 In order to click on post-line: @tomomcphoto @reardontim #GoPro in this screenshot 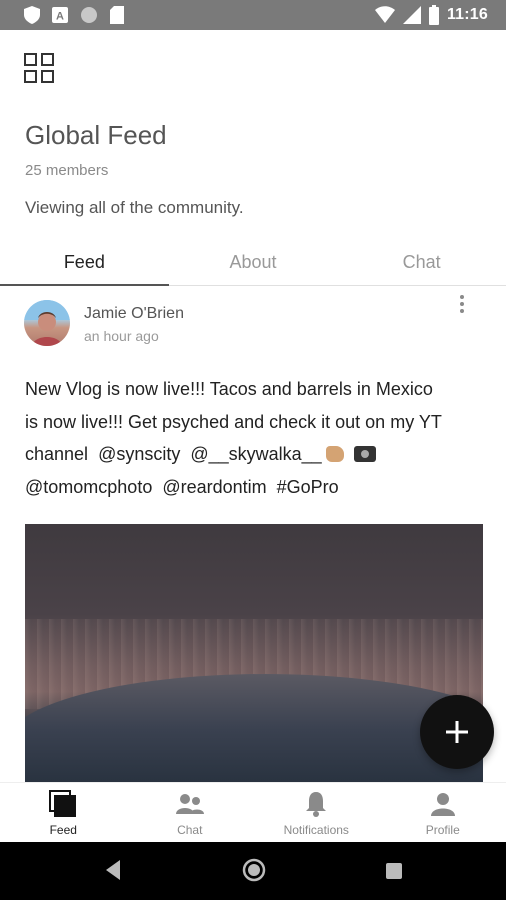, I will do `click(260, 487)`.